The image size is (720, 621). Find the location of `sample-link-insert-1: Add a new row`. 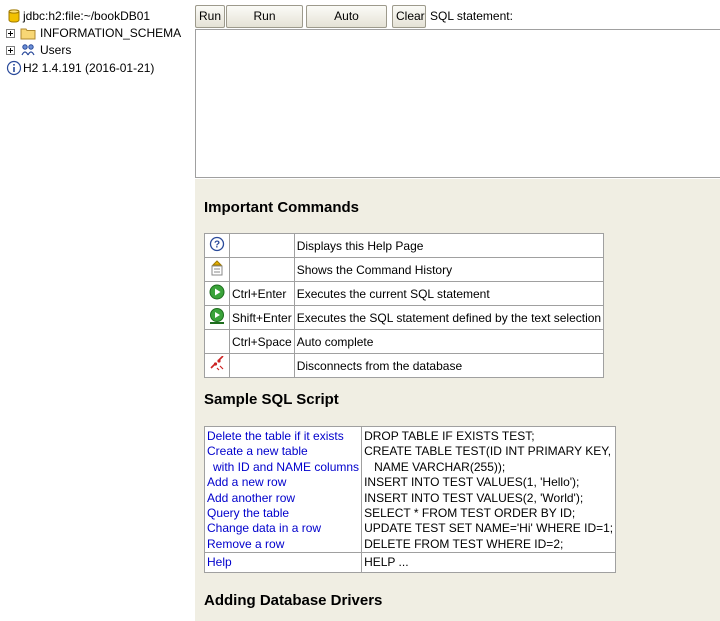

sample-link-insert-1: Add a new row is located at coordinates (283, 482).